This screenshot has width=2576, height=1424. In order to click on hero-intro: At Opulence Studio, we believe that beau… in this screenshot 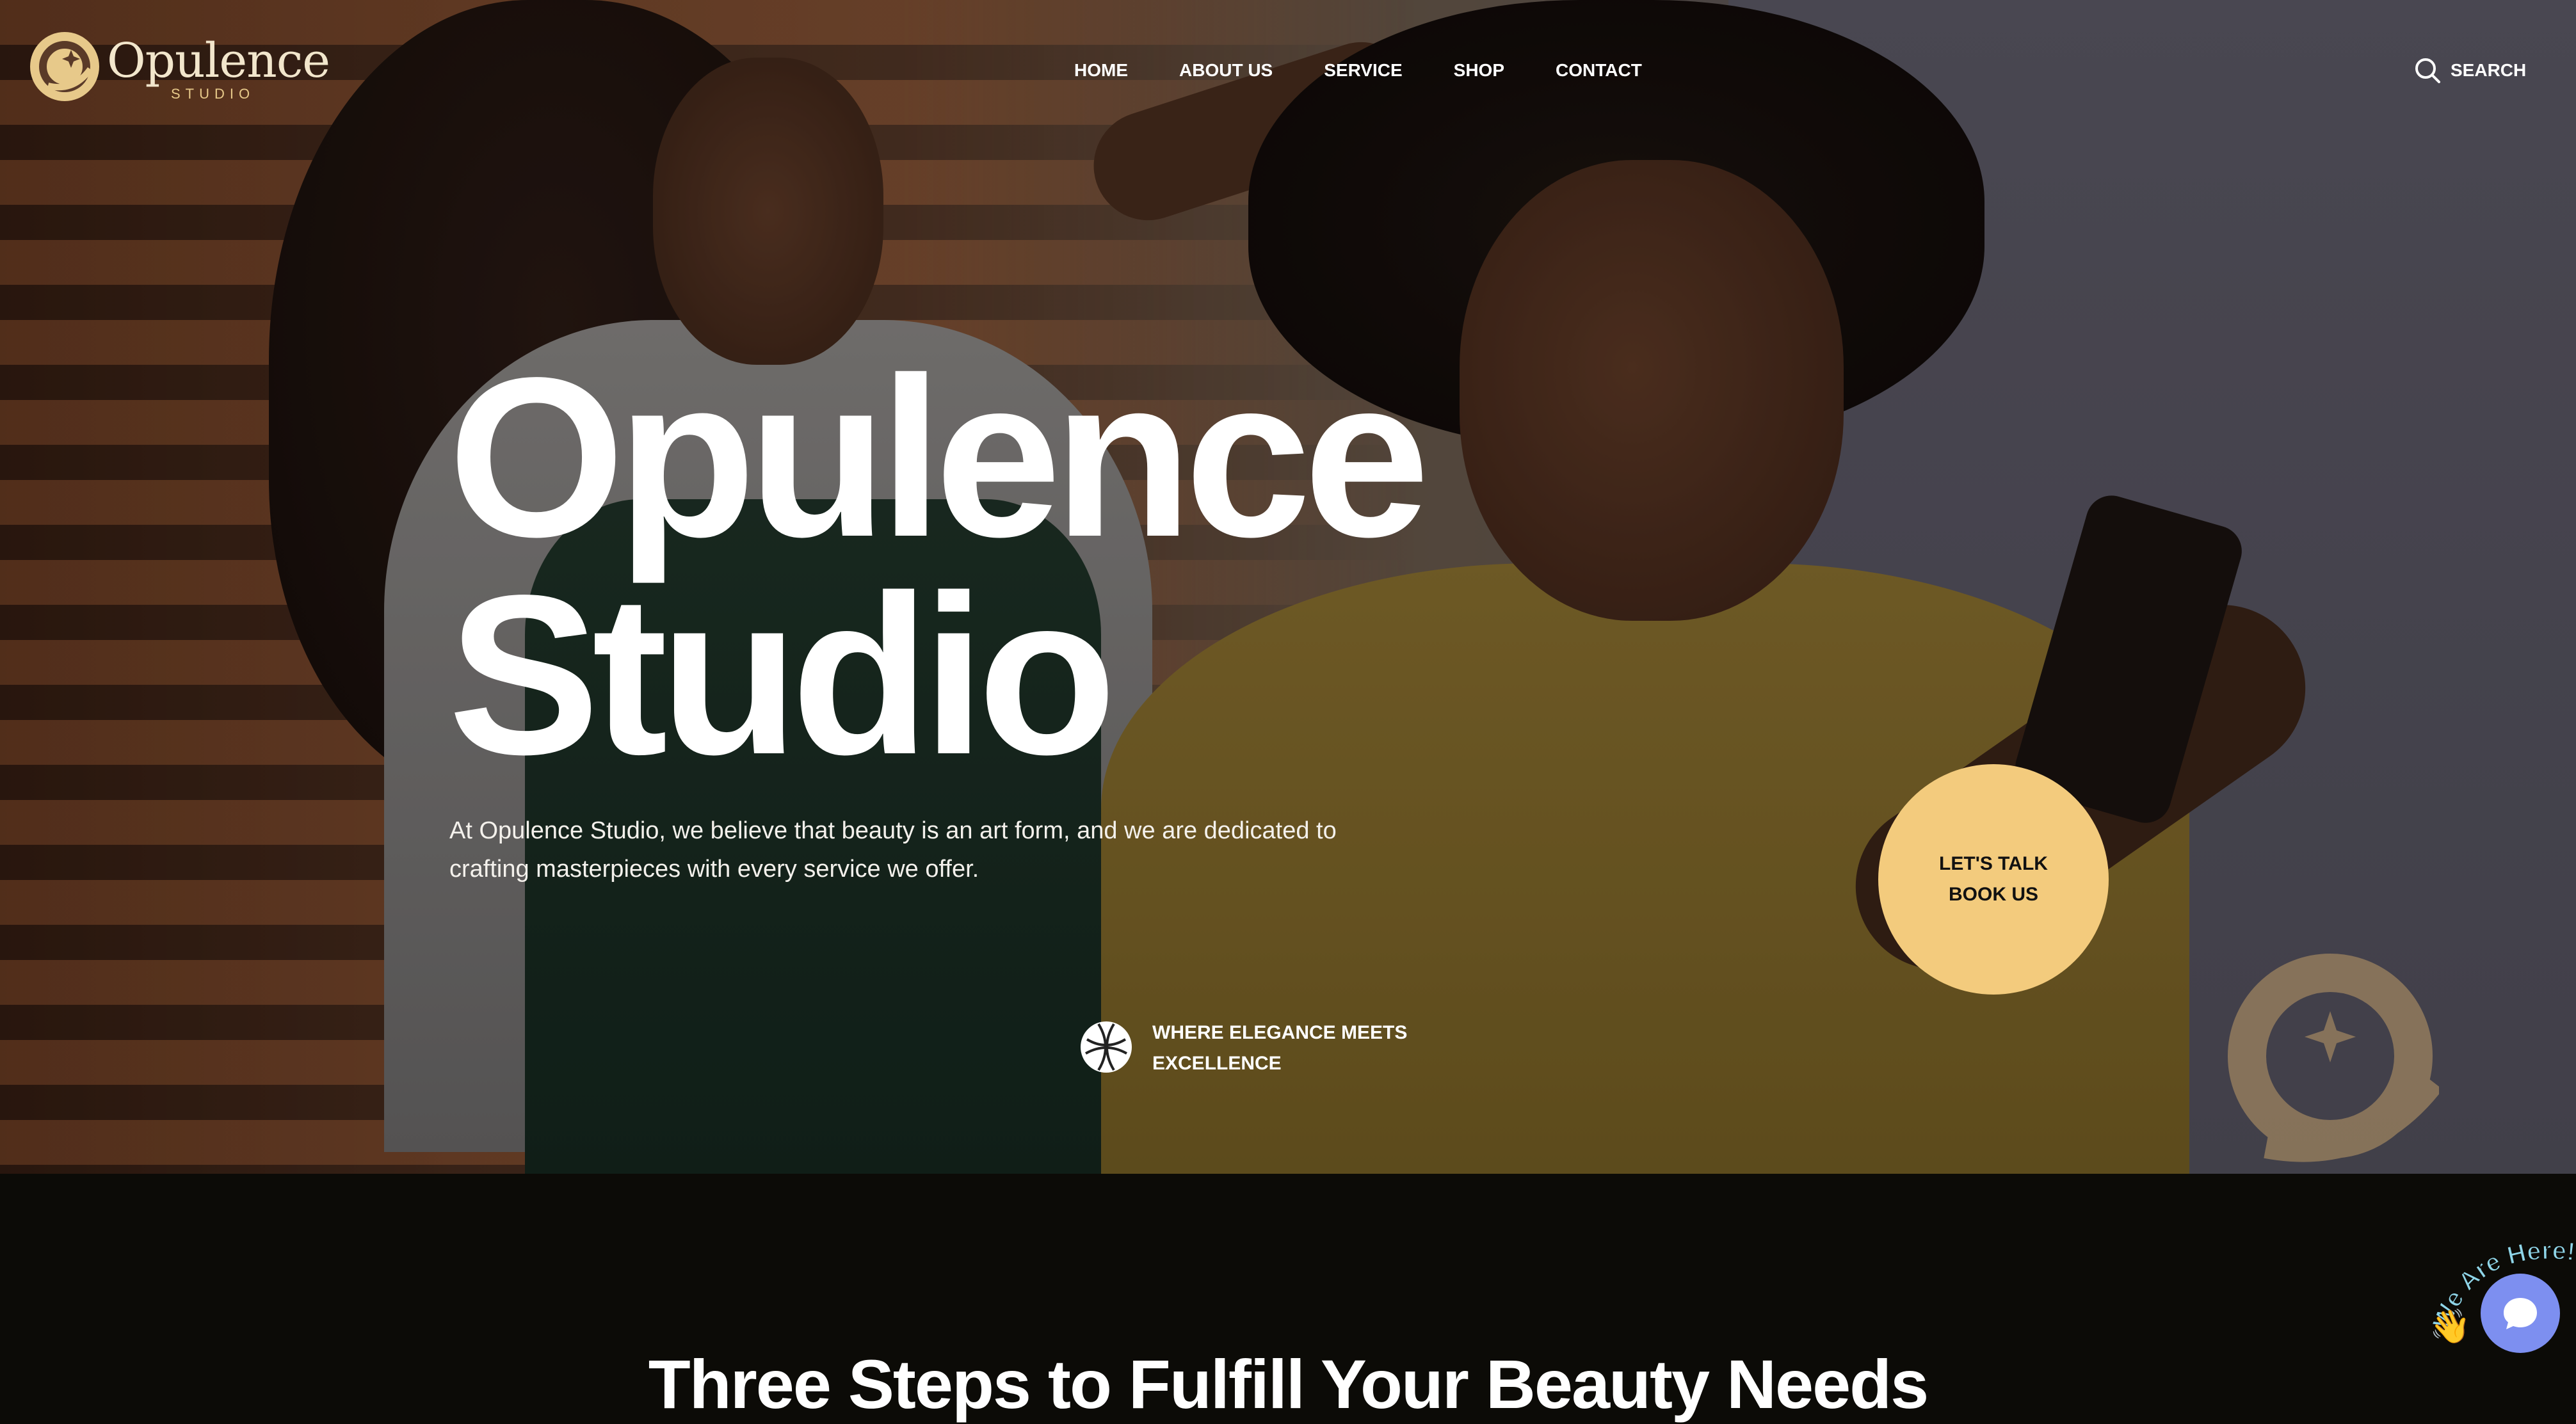, I will do `click(893, 850)`.